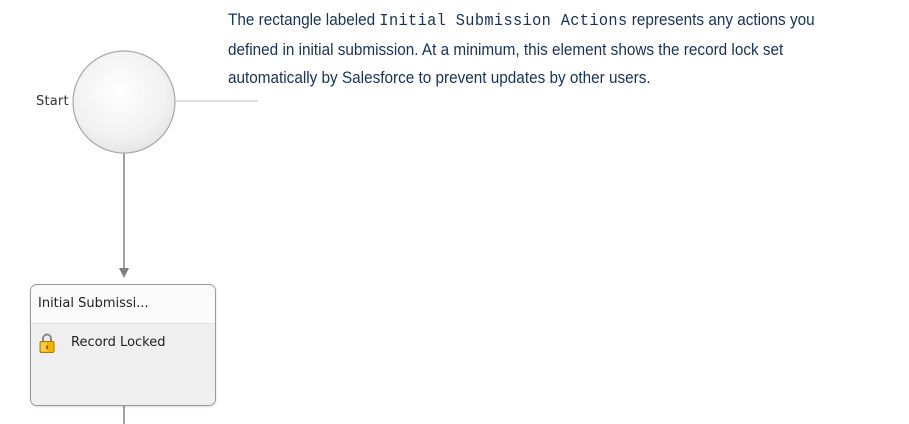 The width and height of the screenshot is (909, 424). I want to click on lock-icon, so click(47, 343).